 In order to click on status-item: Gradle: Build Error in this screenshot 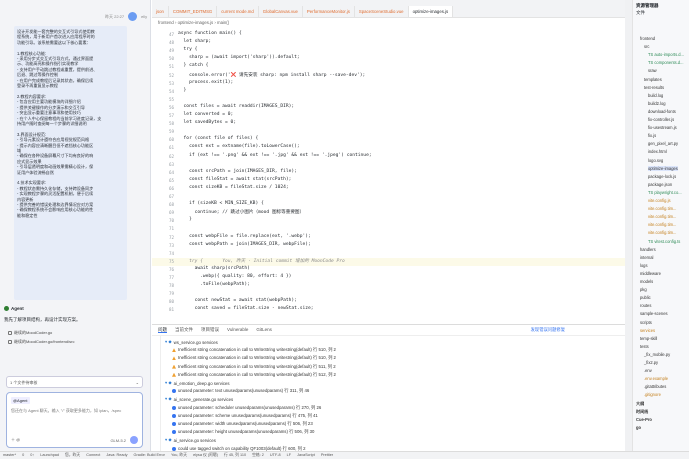, I will do `click(148, 455)`.